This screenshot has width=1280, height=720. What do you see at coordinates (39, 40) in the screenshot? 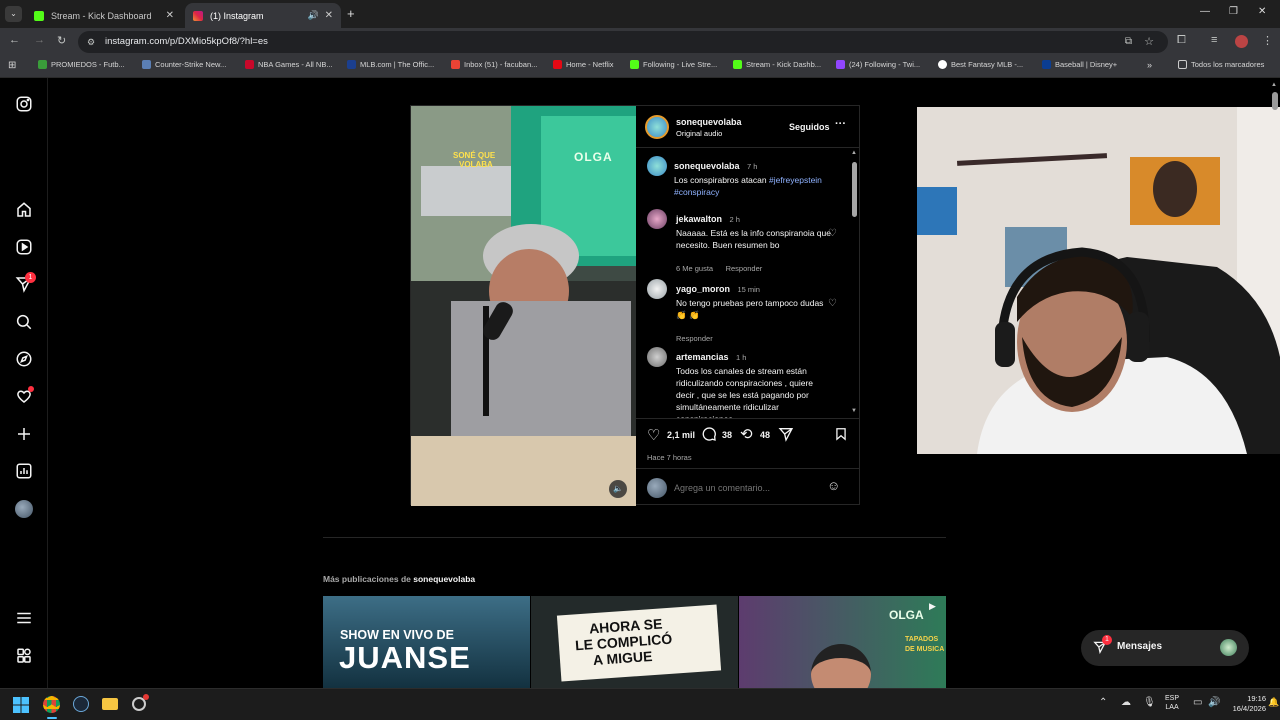
I see `forward-icon: →` at bounding box center [39, 40].